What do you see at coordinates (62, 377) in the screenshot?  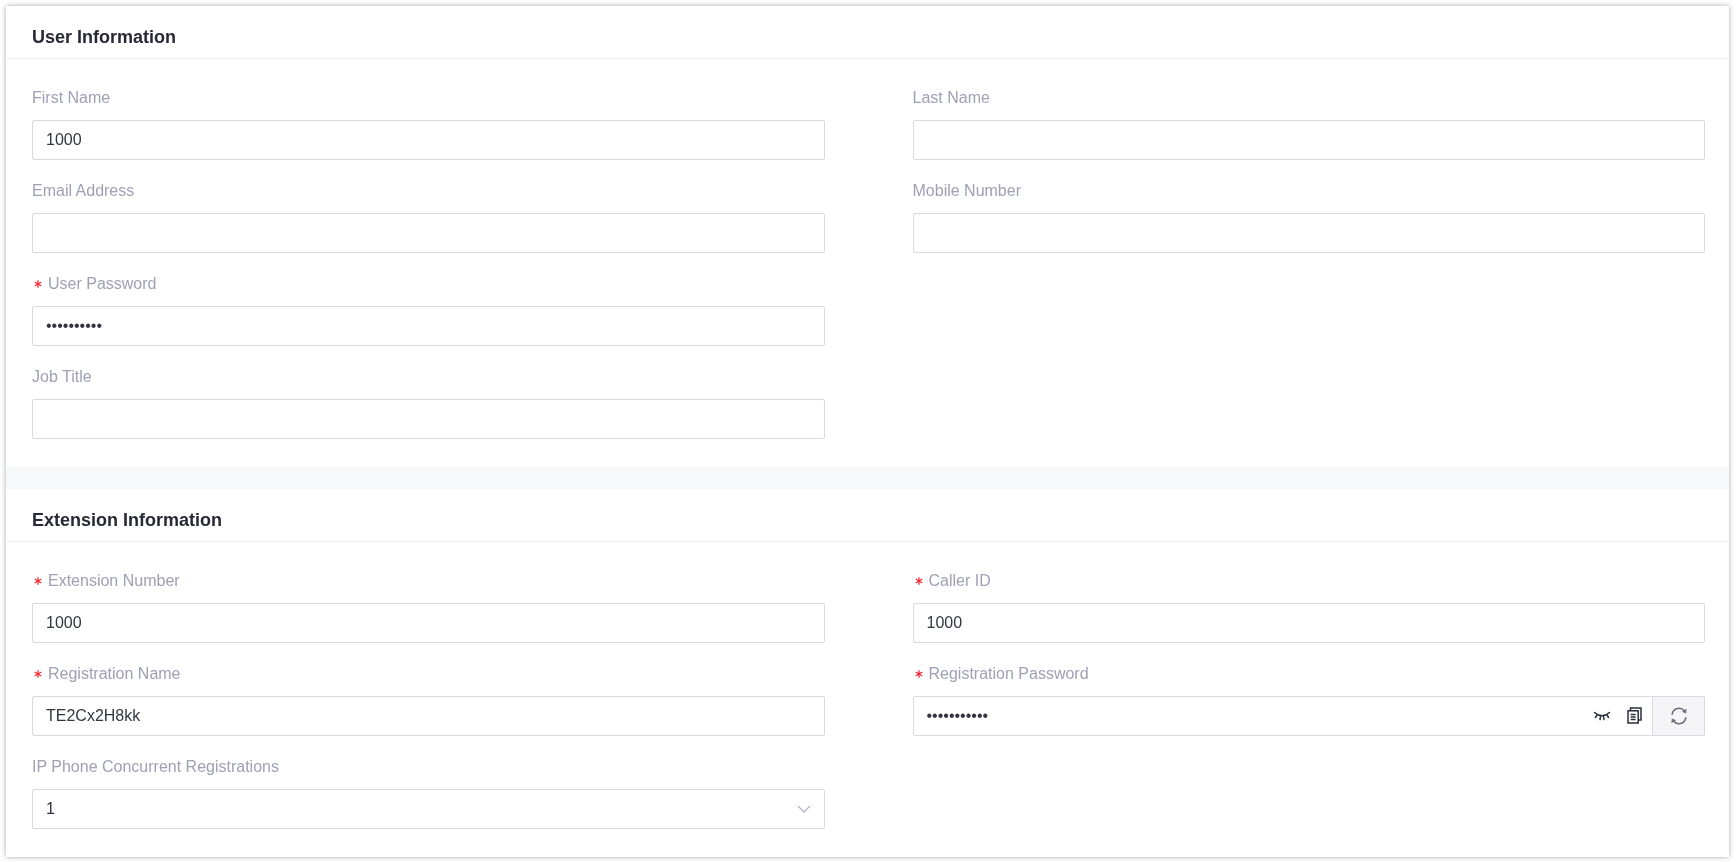 I see `field-label: Job Title` at bounding box center [62, 377].